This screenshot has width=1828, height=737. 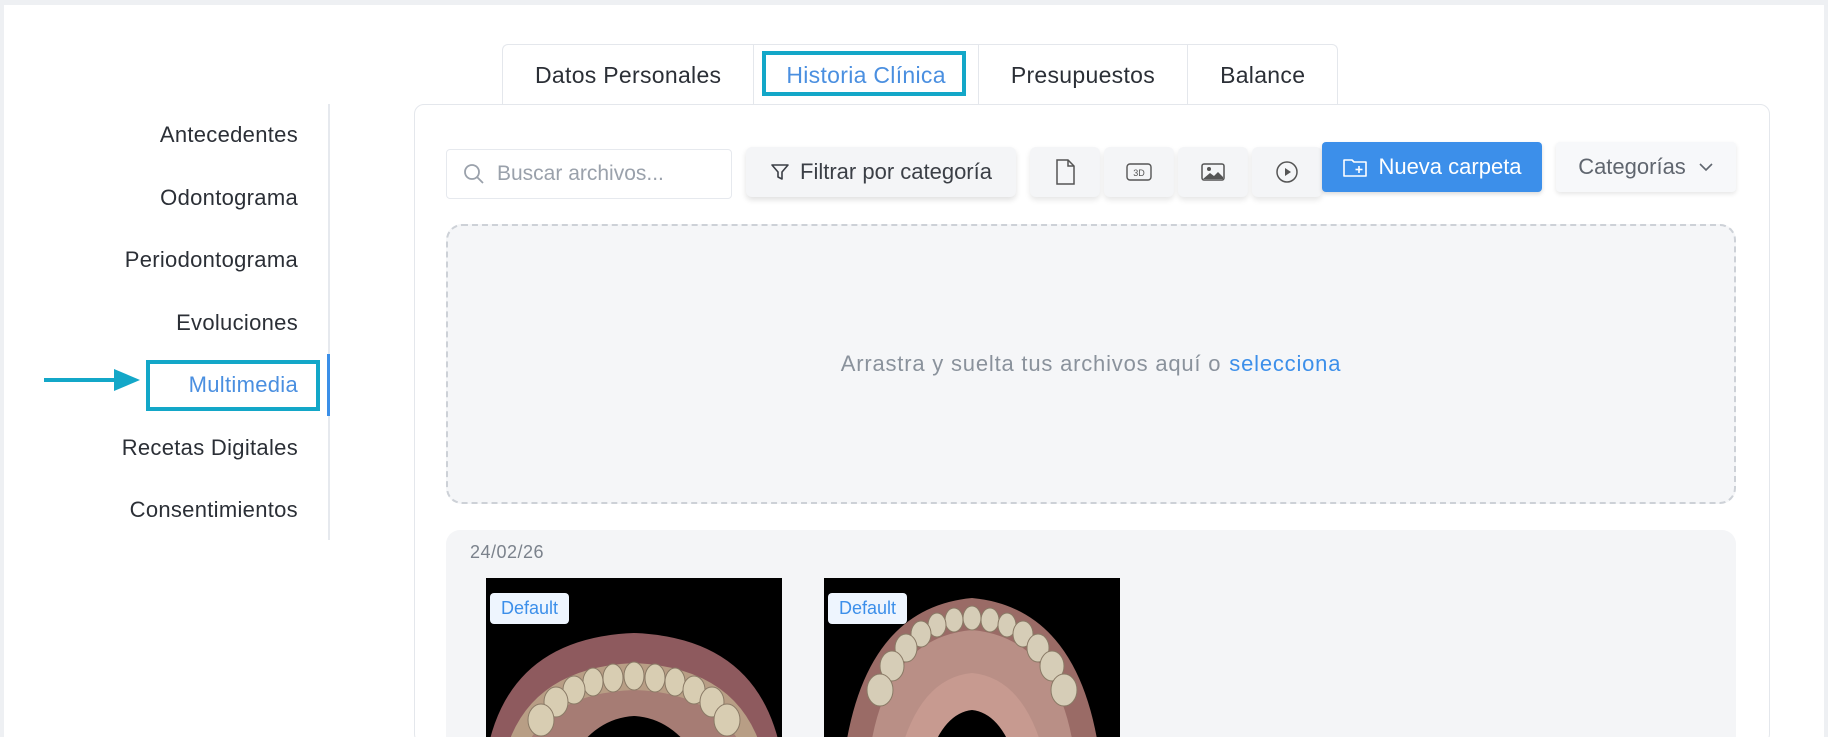 I want to click on chevron-down-icon, so click(x=1706, y=167).